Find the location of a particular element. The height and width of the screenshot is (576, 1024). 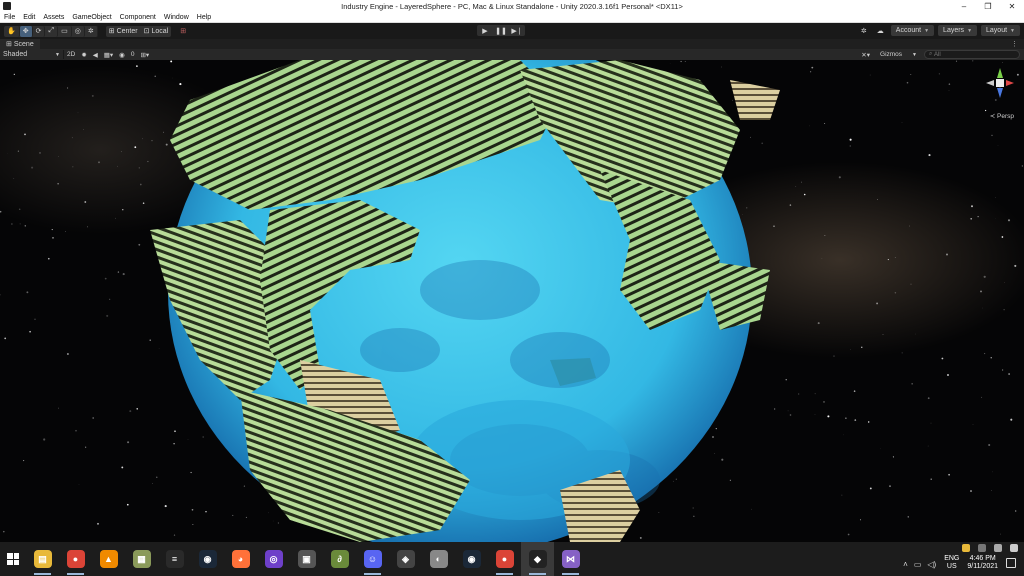

playmode-controls: ▶ ❚❚ ▶❘ is located at coordinates (501, 30).